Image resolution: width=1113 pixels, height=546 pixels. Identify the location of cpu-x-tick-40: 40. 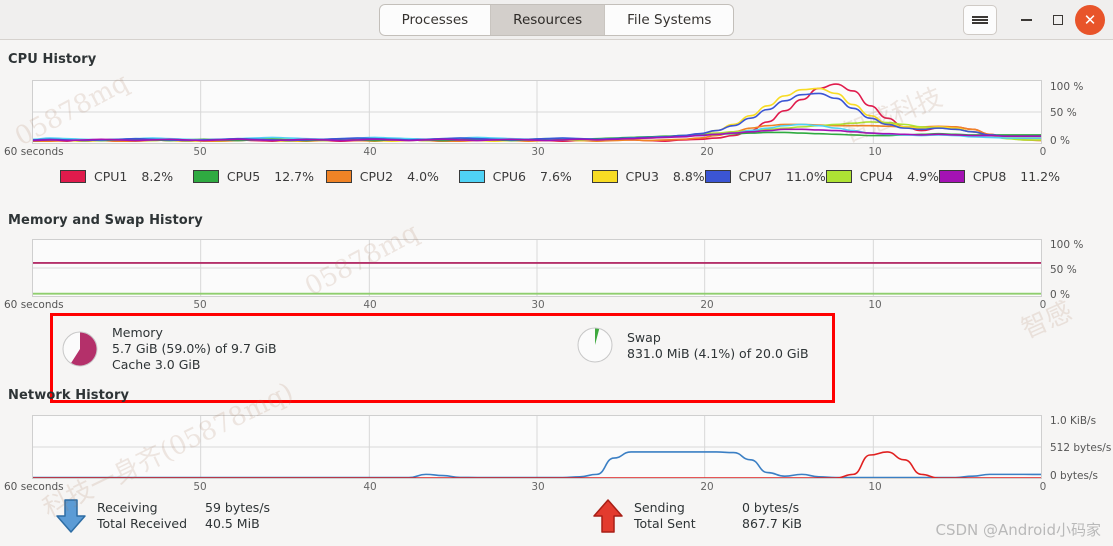
(370, 152).